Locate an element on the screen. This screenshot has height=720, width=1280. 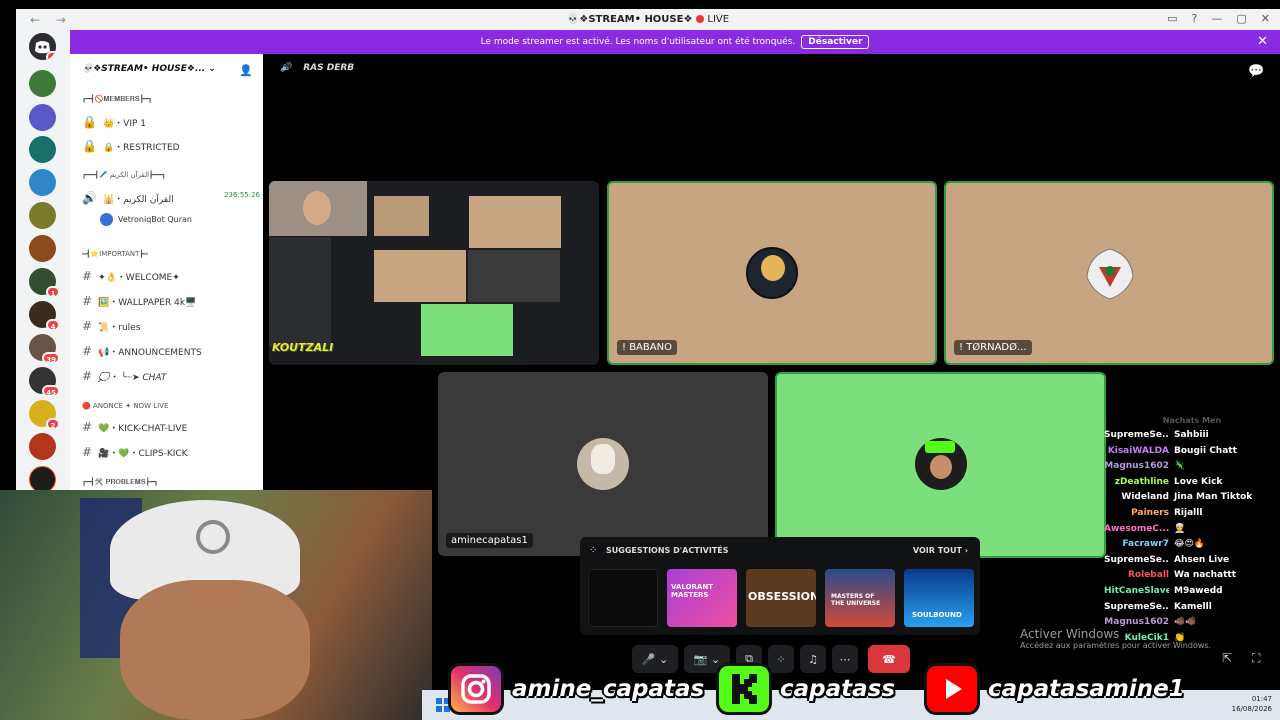
window-titlebar: ← → 💀❖STREAM• HOUSE❖ LIVE ▭ ? — ▢ ✕ is located at coordinates (648, 19).